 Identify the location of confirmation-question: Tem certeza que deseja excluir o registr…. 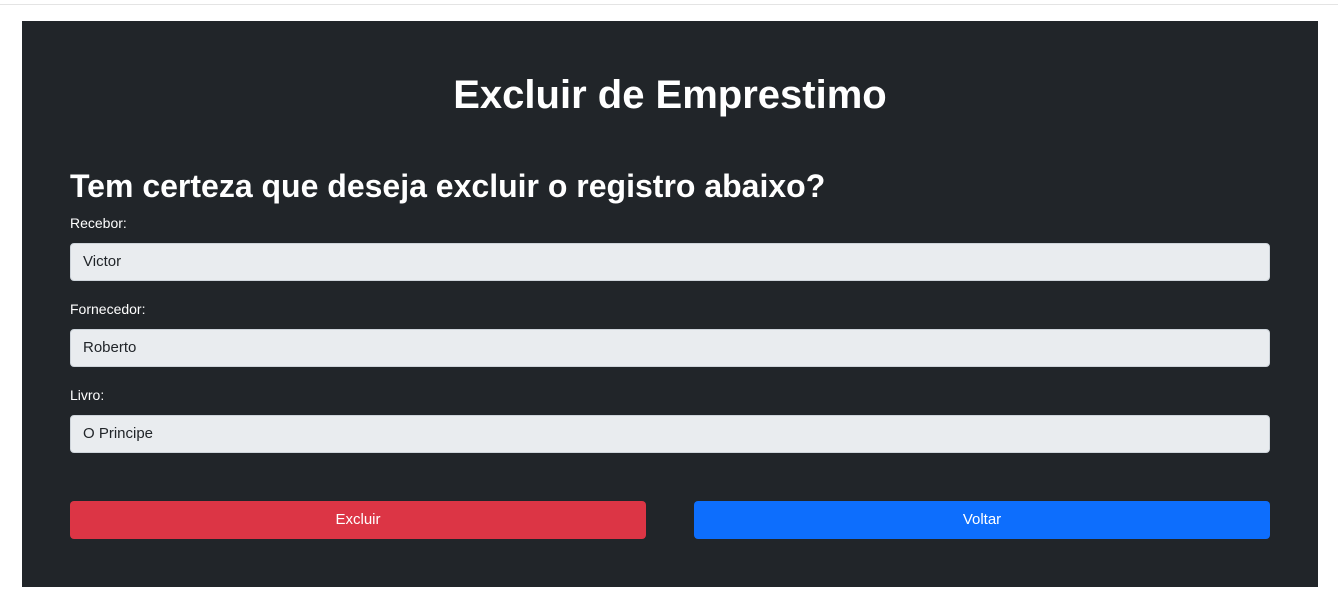
(448, 186).